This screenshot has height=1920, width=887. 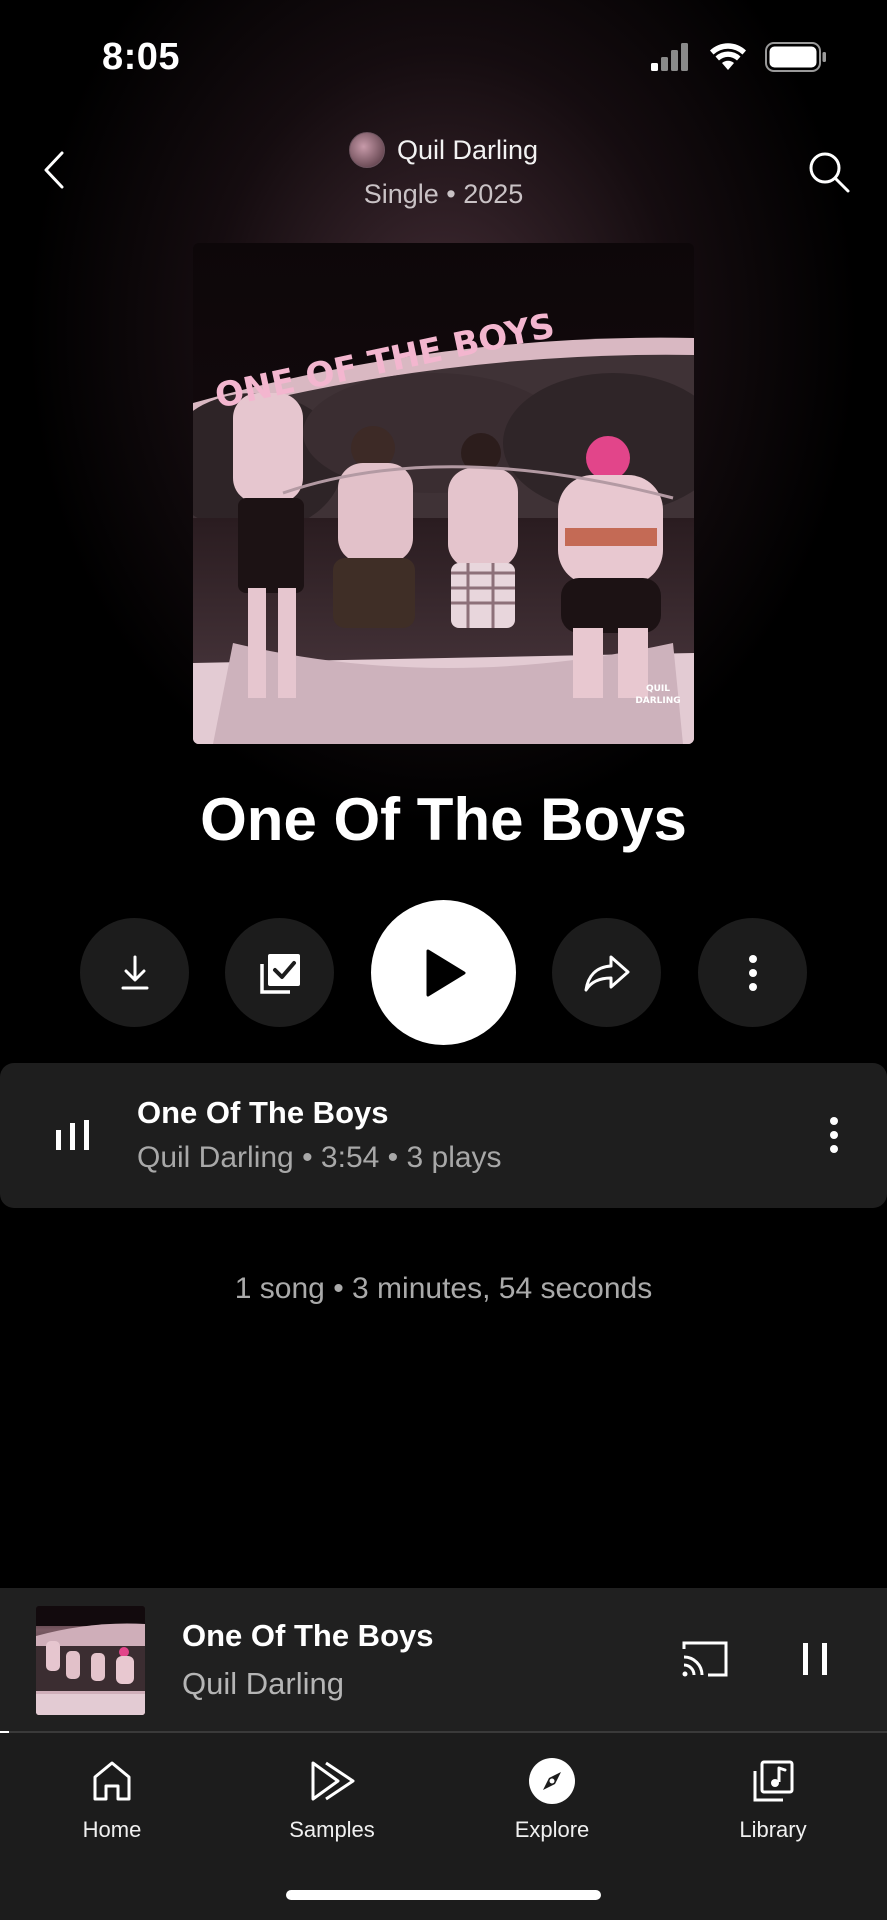 I want to click on header-subtitle: Single • 2025, so click(x=443, y=194).